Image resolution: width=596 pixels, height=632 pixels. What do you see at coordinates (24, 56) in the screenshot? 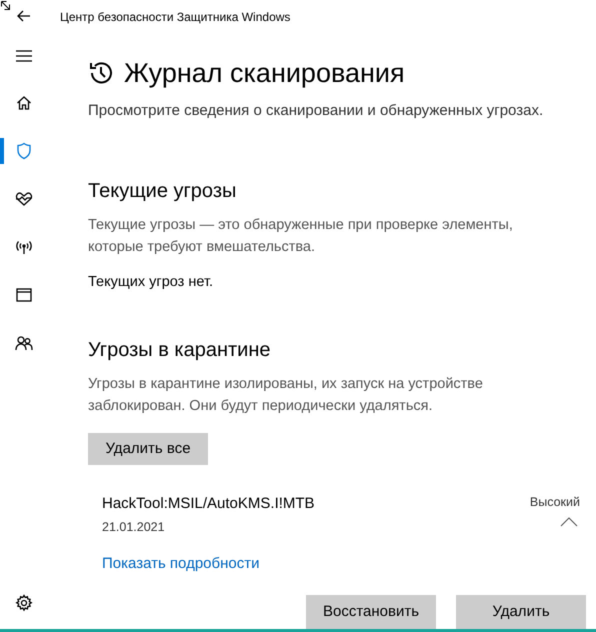
I see `menu-icon` at bounding box center [24, 56].